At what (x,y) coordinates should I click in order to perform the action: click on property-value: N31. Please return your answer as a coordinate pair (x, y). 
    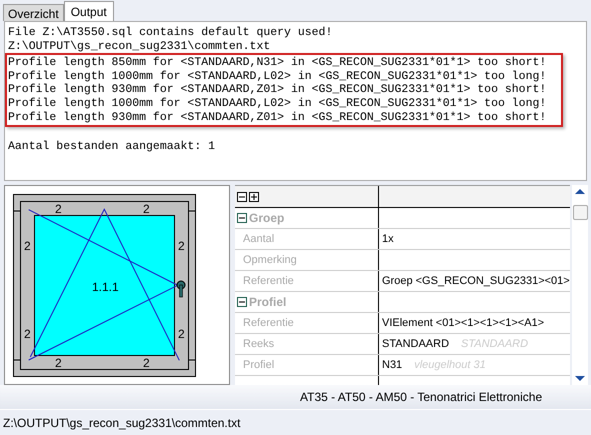
    Looking at the image, I should click on (392, 365).